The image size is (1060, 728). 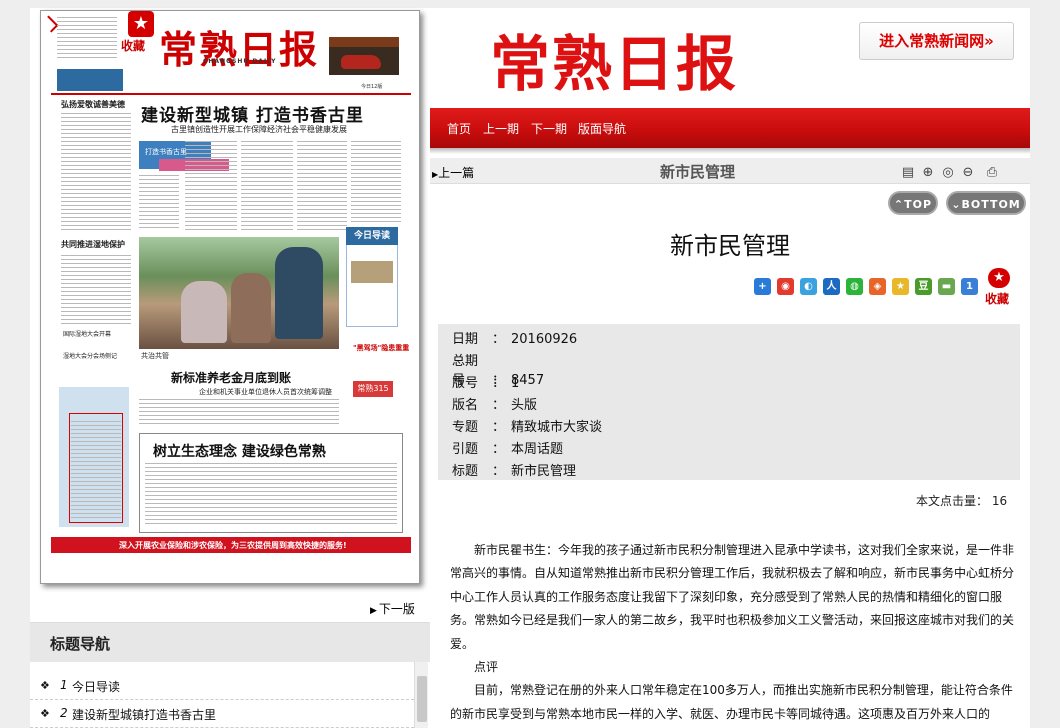 I want to click on chevron-down-icon: ⌄, so click(x=956, y=204).